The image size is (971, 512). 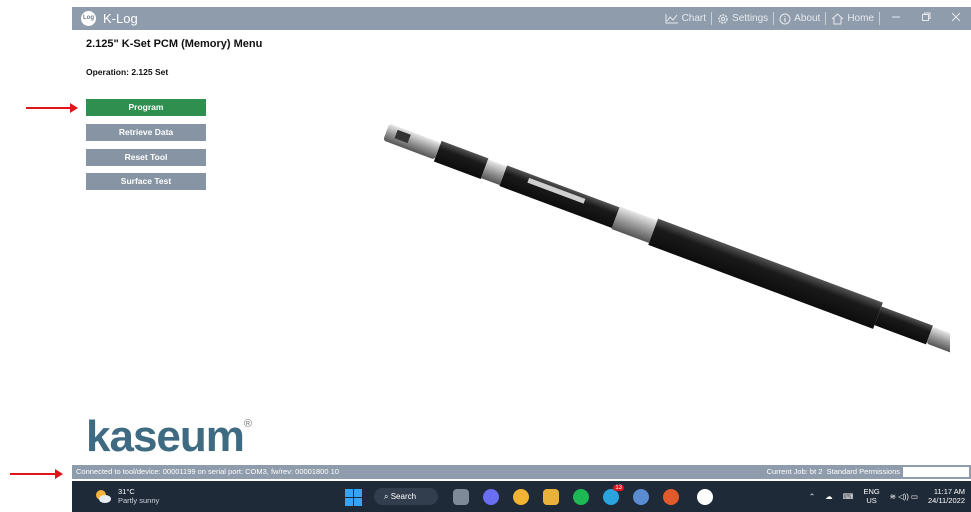 What do you see at coordinates (247, 424) in the screenshot?
I see `registered-mark: ®` at bounding box center [247, 424].